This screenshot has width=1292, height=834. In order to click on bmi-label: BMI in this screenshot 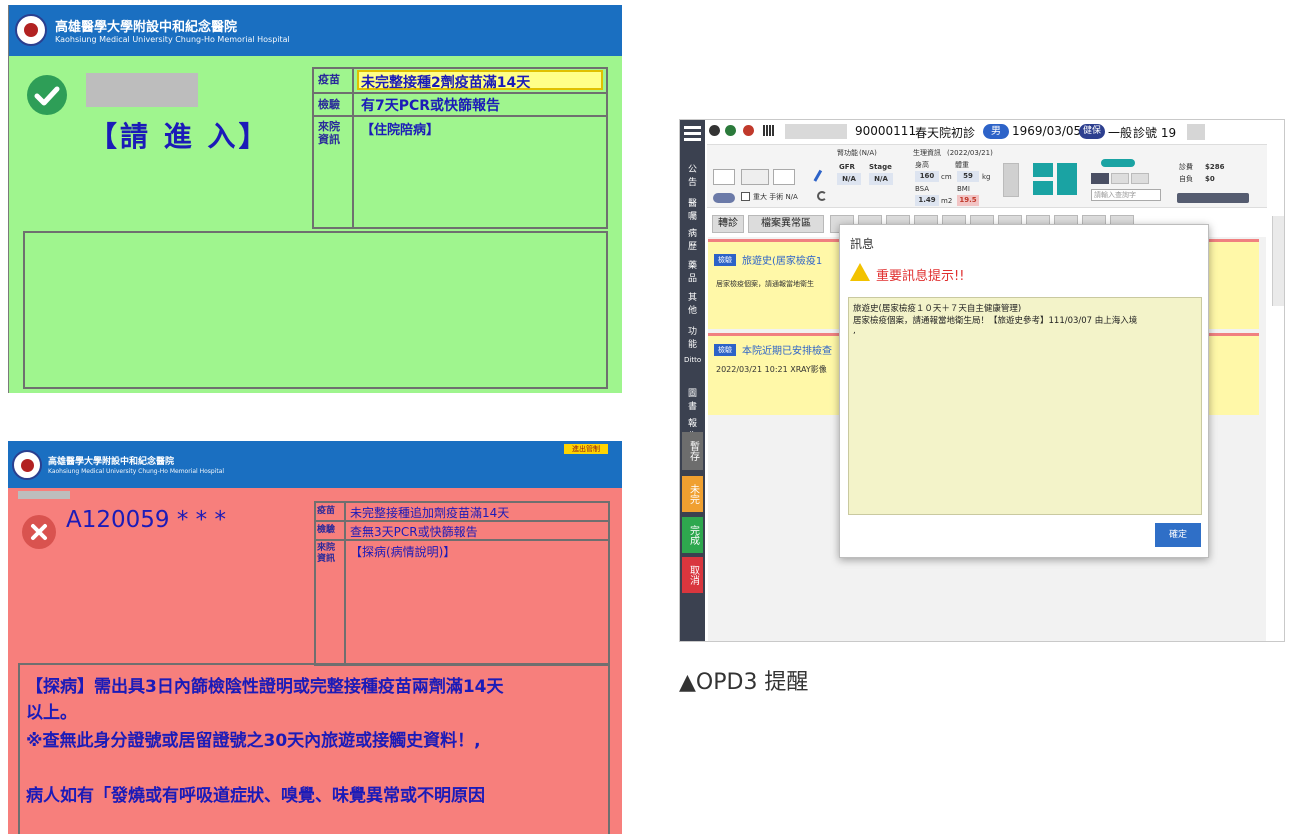, I will do `click(963, 189)`.